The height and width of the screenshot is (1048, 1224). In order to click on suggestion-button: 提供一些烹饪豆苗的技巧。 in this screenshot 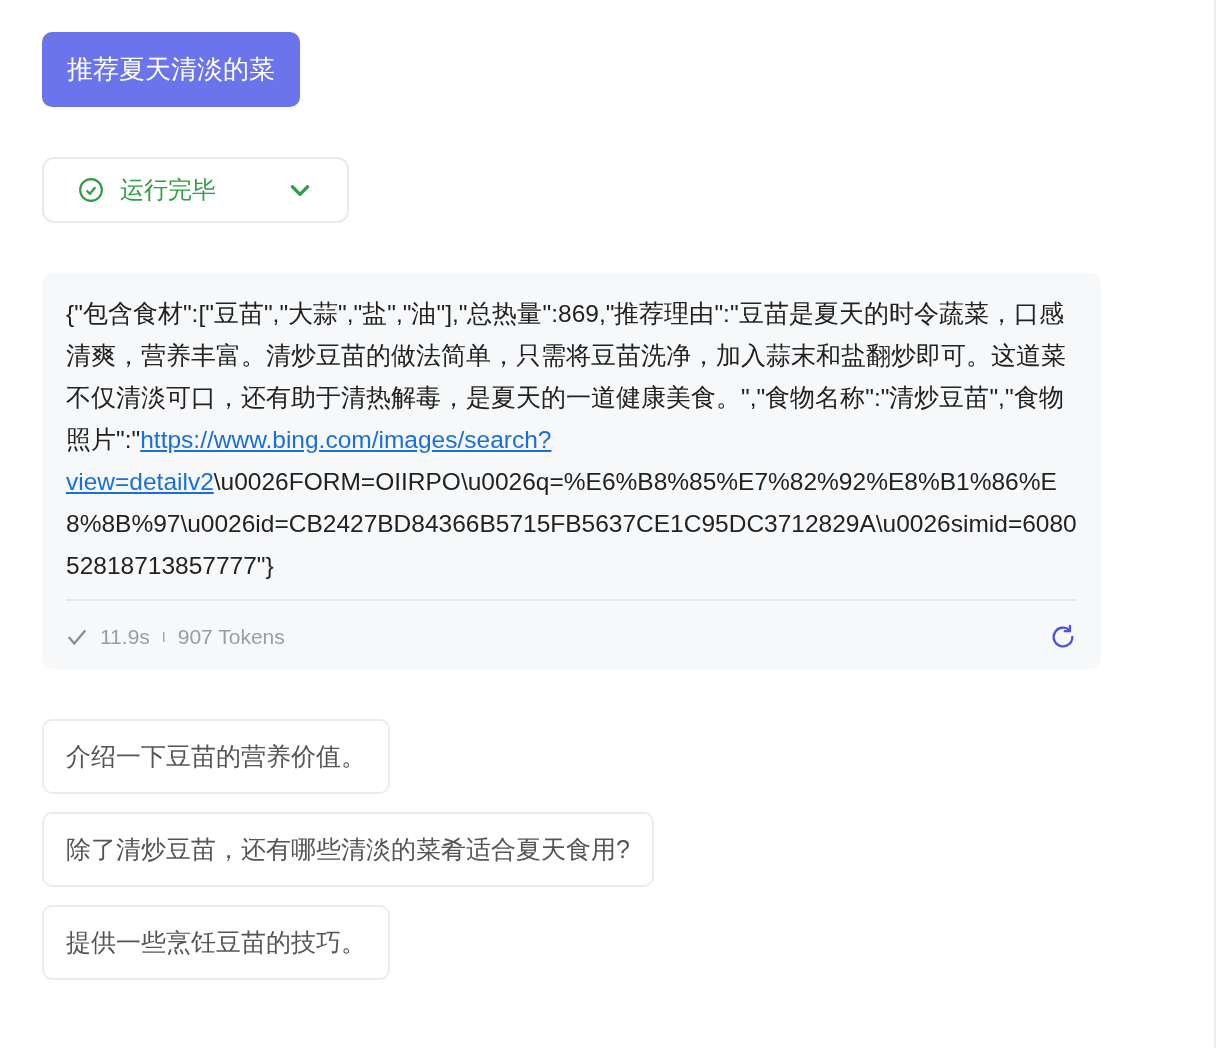, I will do `click(216, 942)`.